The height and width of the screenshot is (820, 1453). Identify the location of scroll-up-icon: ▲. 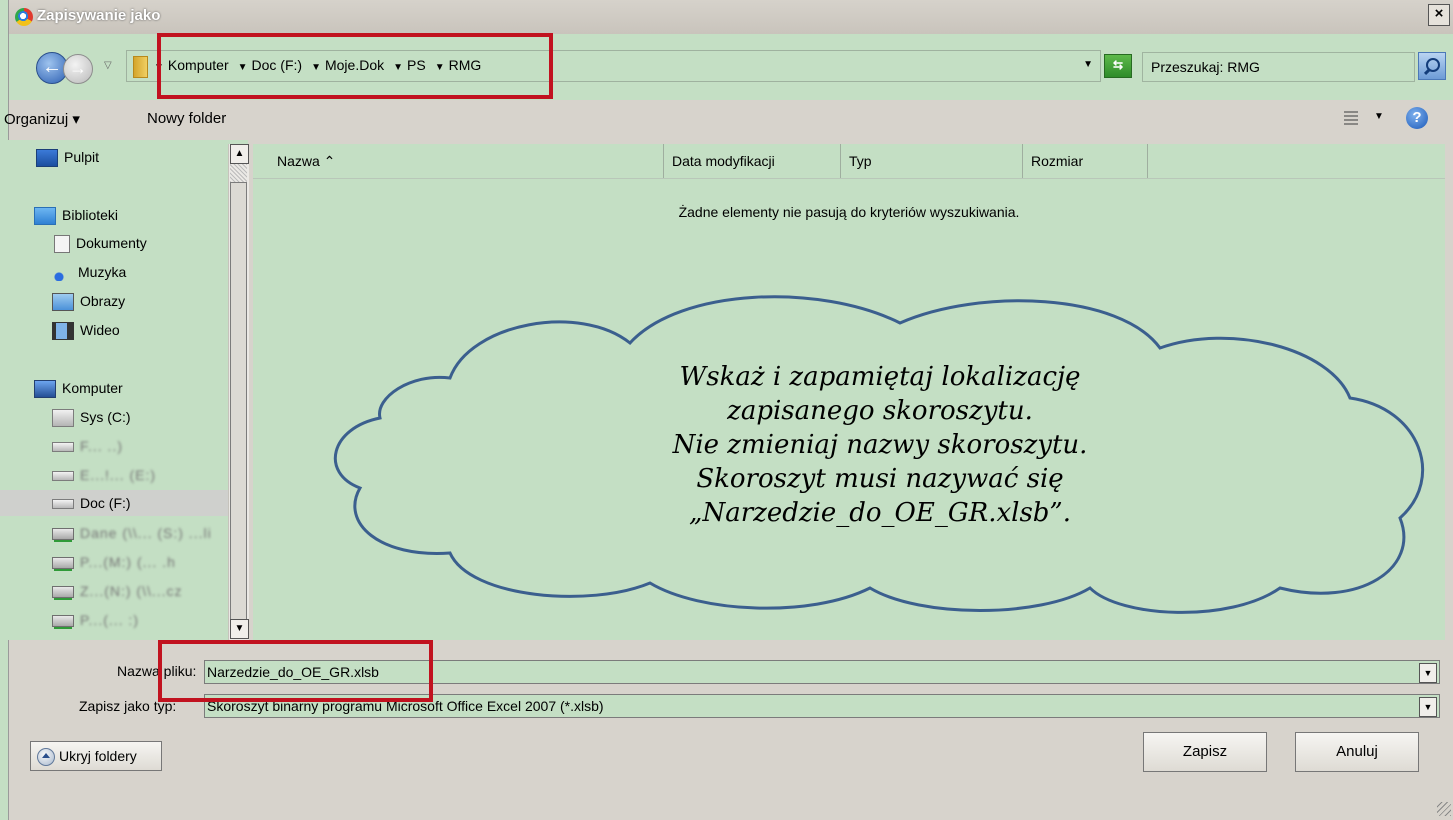
(239, 154).